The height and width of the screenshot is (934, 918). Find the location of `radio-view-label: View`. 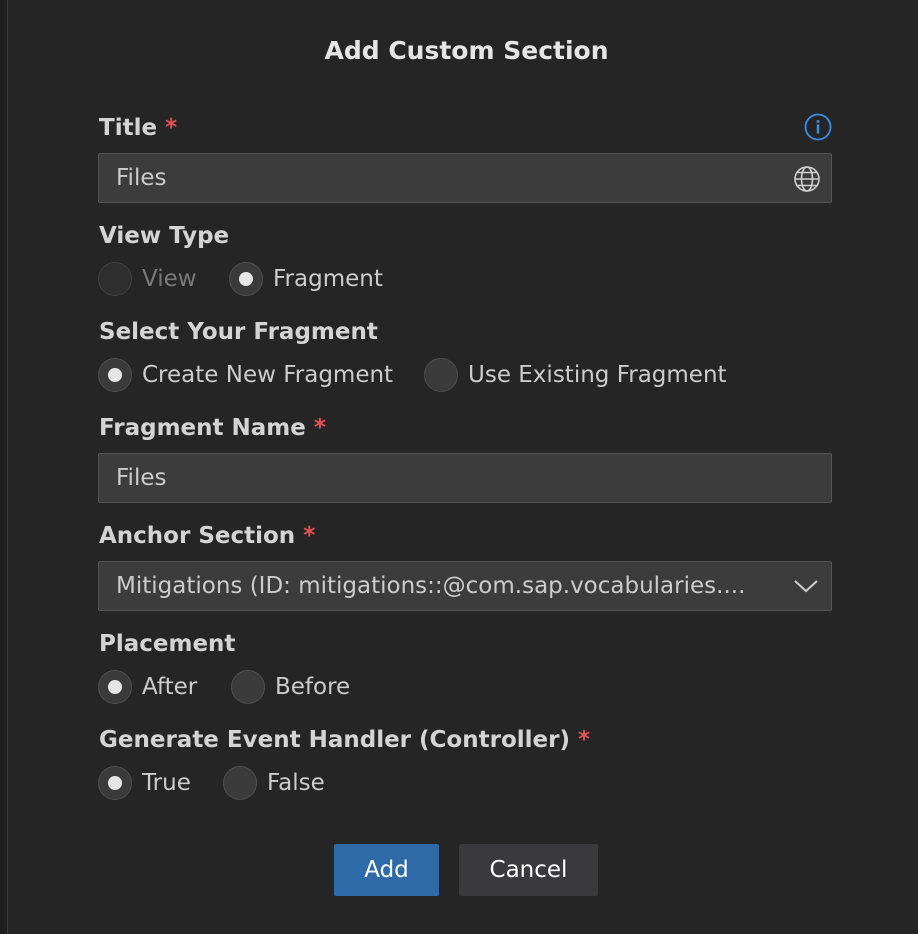

radio-view-label: View is located at coordinates (169, 279).